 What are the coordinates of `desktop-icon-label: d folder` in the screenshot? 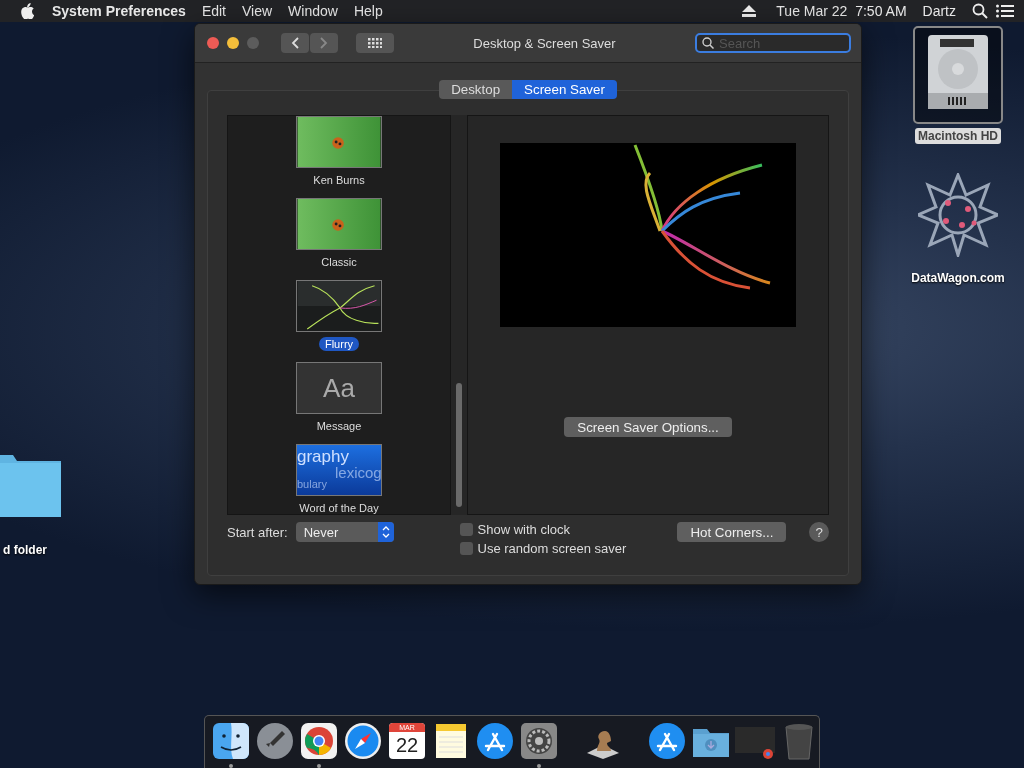 It's located at (25, 550).